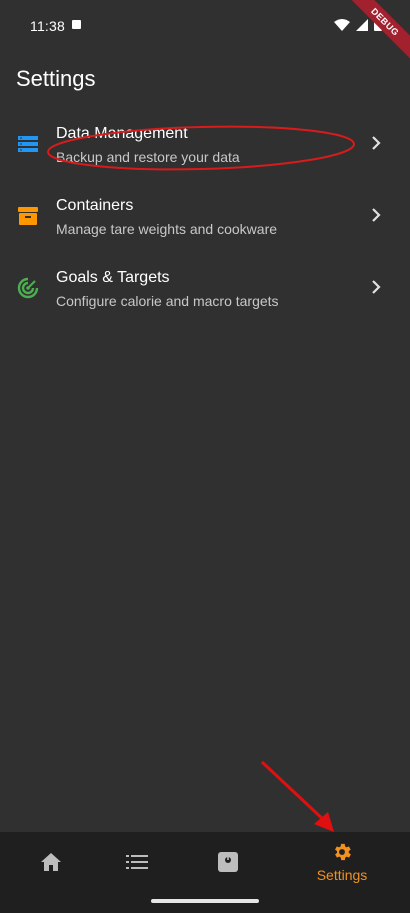 Image resolution: width=410 pixels, height=913 pixels. Describe the element at coordinates (47, 26) in the screenshot. I see `status-time: 11:38` at that location.